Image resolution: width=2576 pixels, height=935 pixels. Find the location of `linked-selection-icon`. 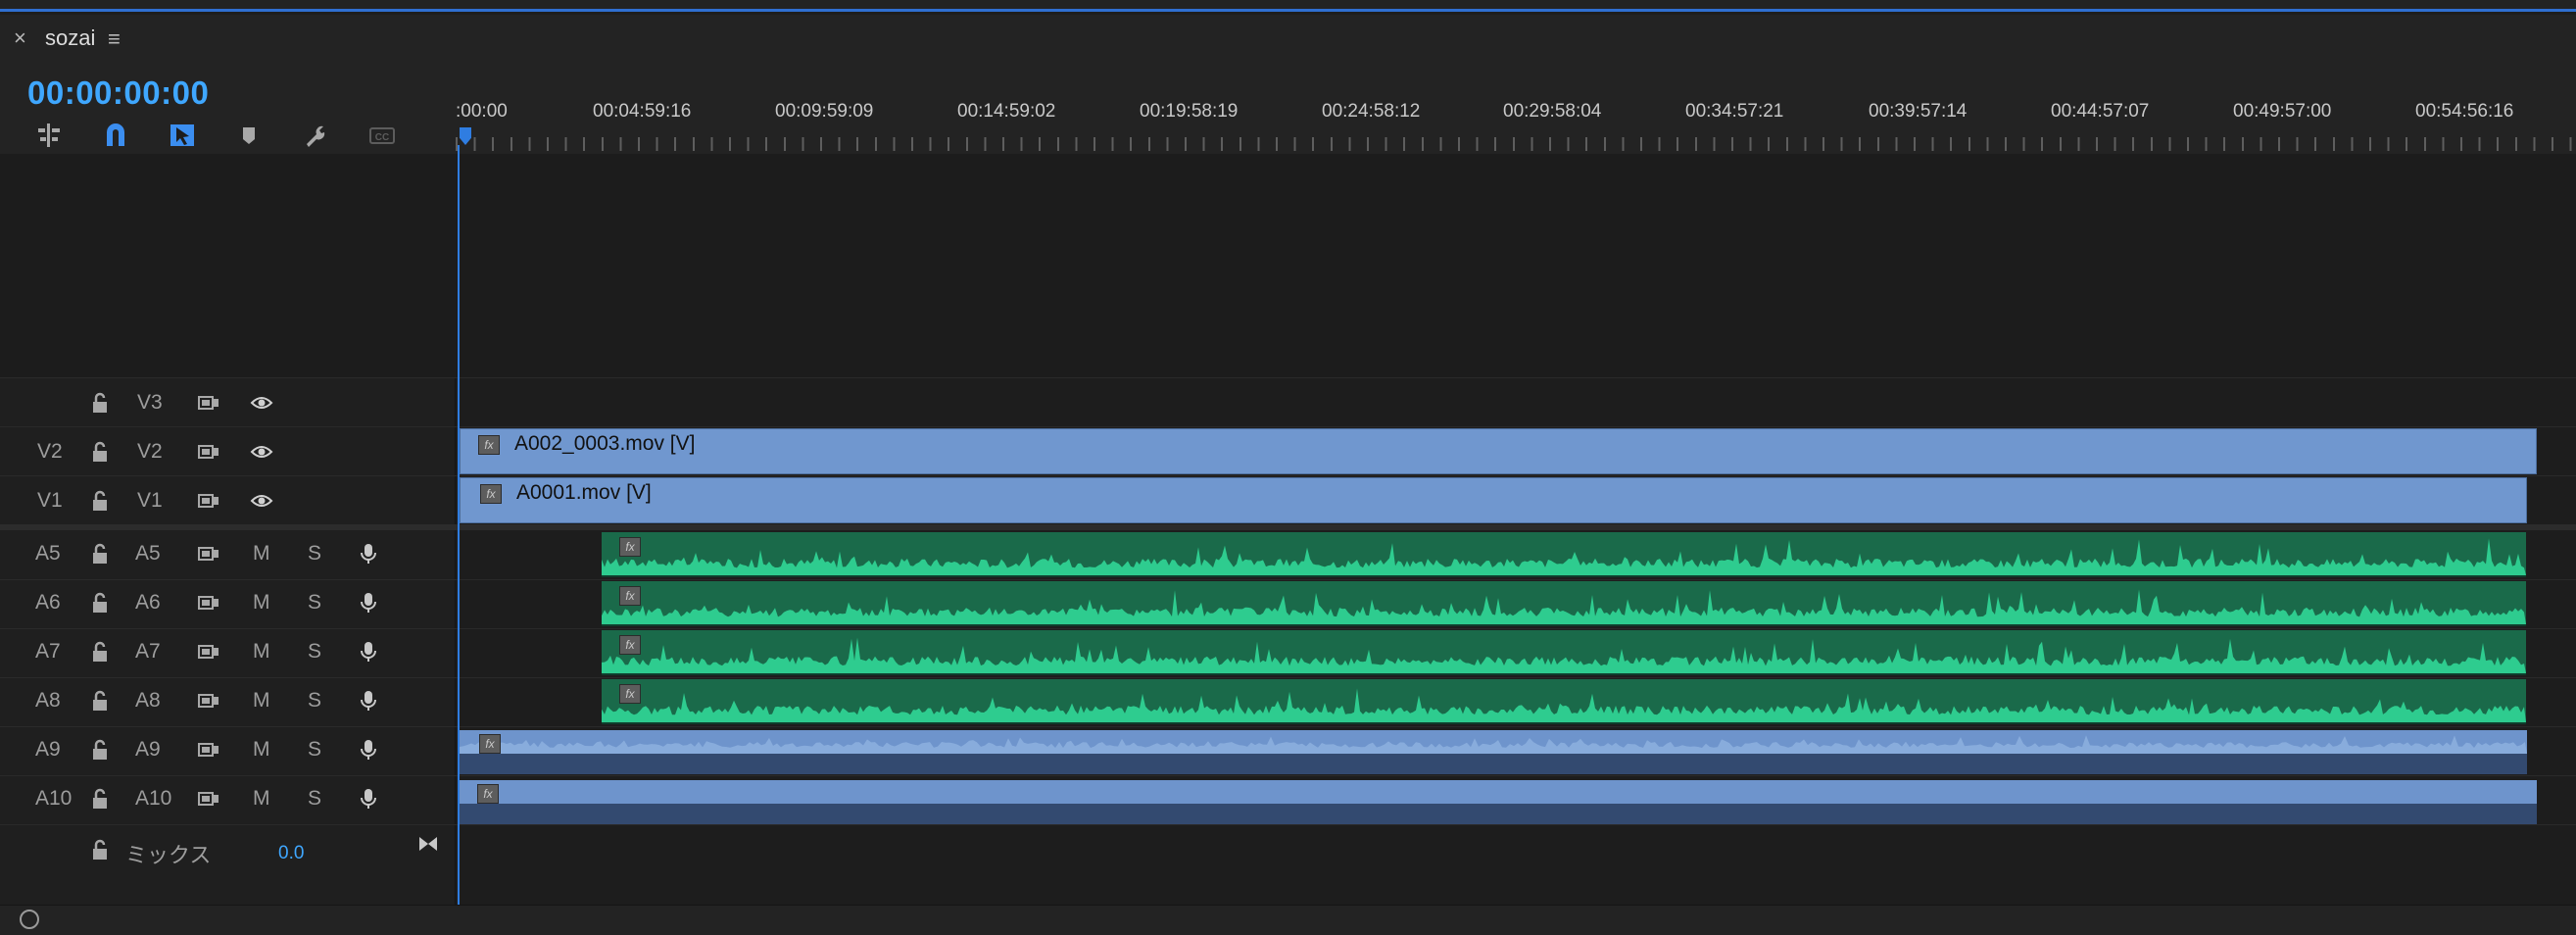

linked-selection-icon is located at coordinates (182, 135).